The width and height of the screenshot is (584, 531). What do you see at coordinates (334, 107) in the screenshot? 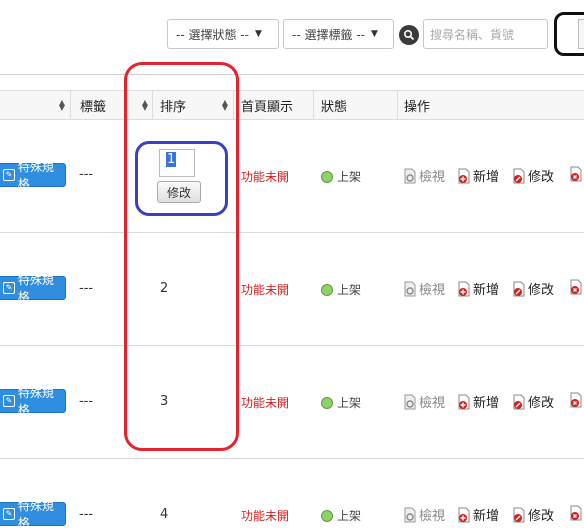
I see `header-status: 狀態` at bounding box center [334, 107].